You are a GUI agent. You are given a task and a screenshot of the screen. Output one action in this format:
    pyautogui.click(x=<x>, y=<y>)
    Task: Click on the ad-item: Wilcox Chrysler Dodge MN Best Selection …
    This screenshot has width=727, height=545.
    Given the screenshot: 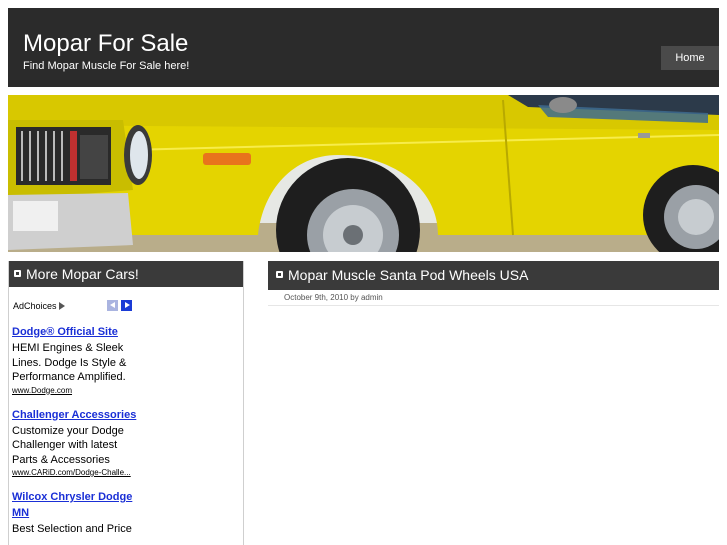 What is the action you would take?
    pyautogui.click(x=77, y=513)
    